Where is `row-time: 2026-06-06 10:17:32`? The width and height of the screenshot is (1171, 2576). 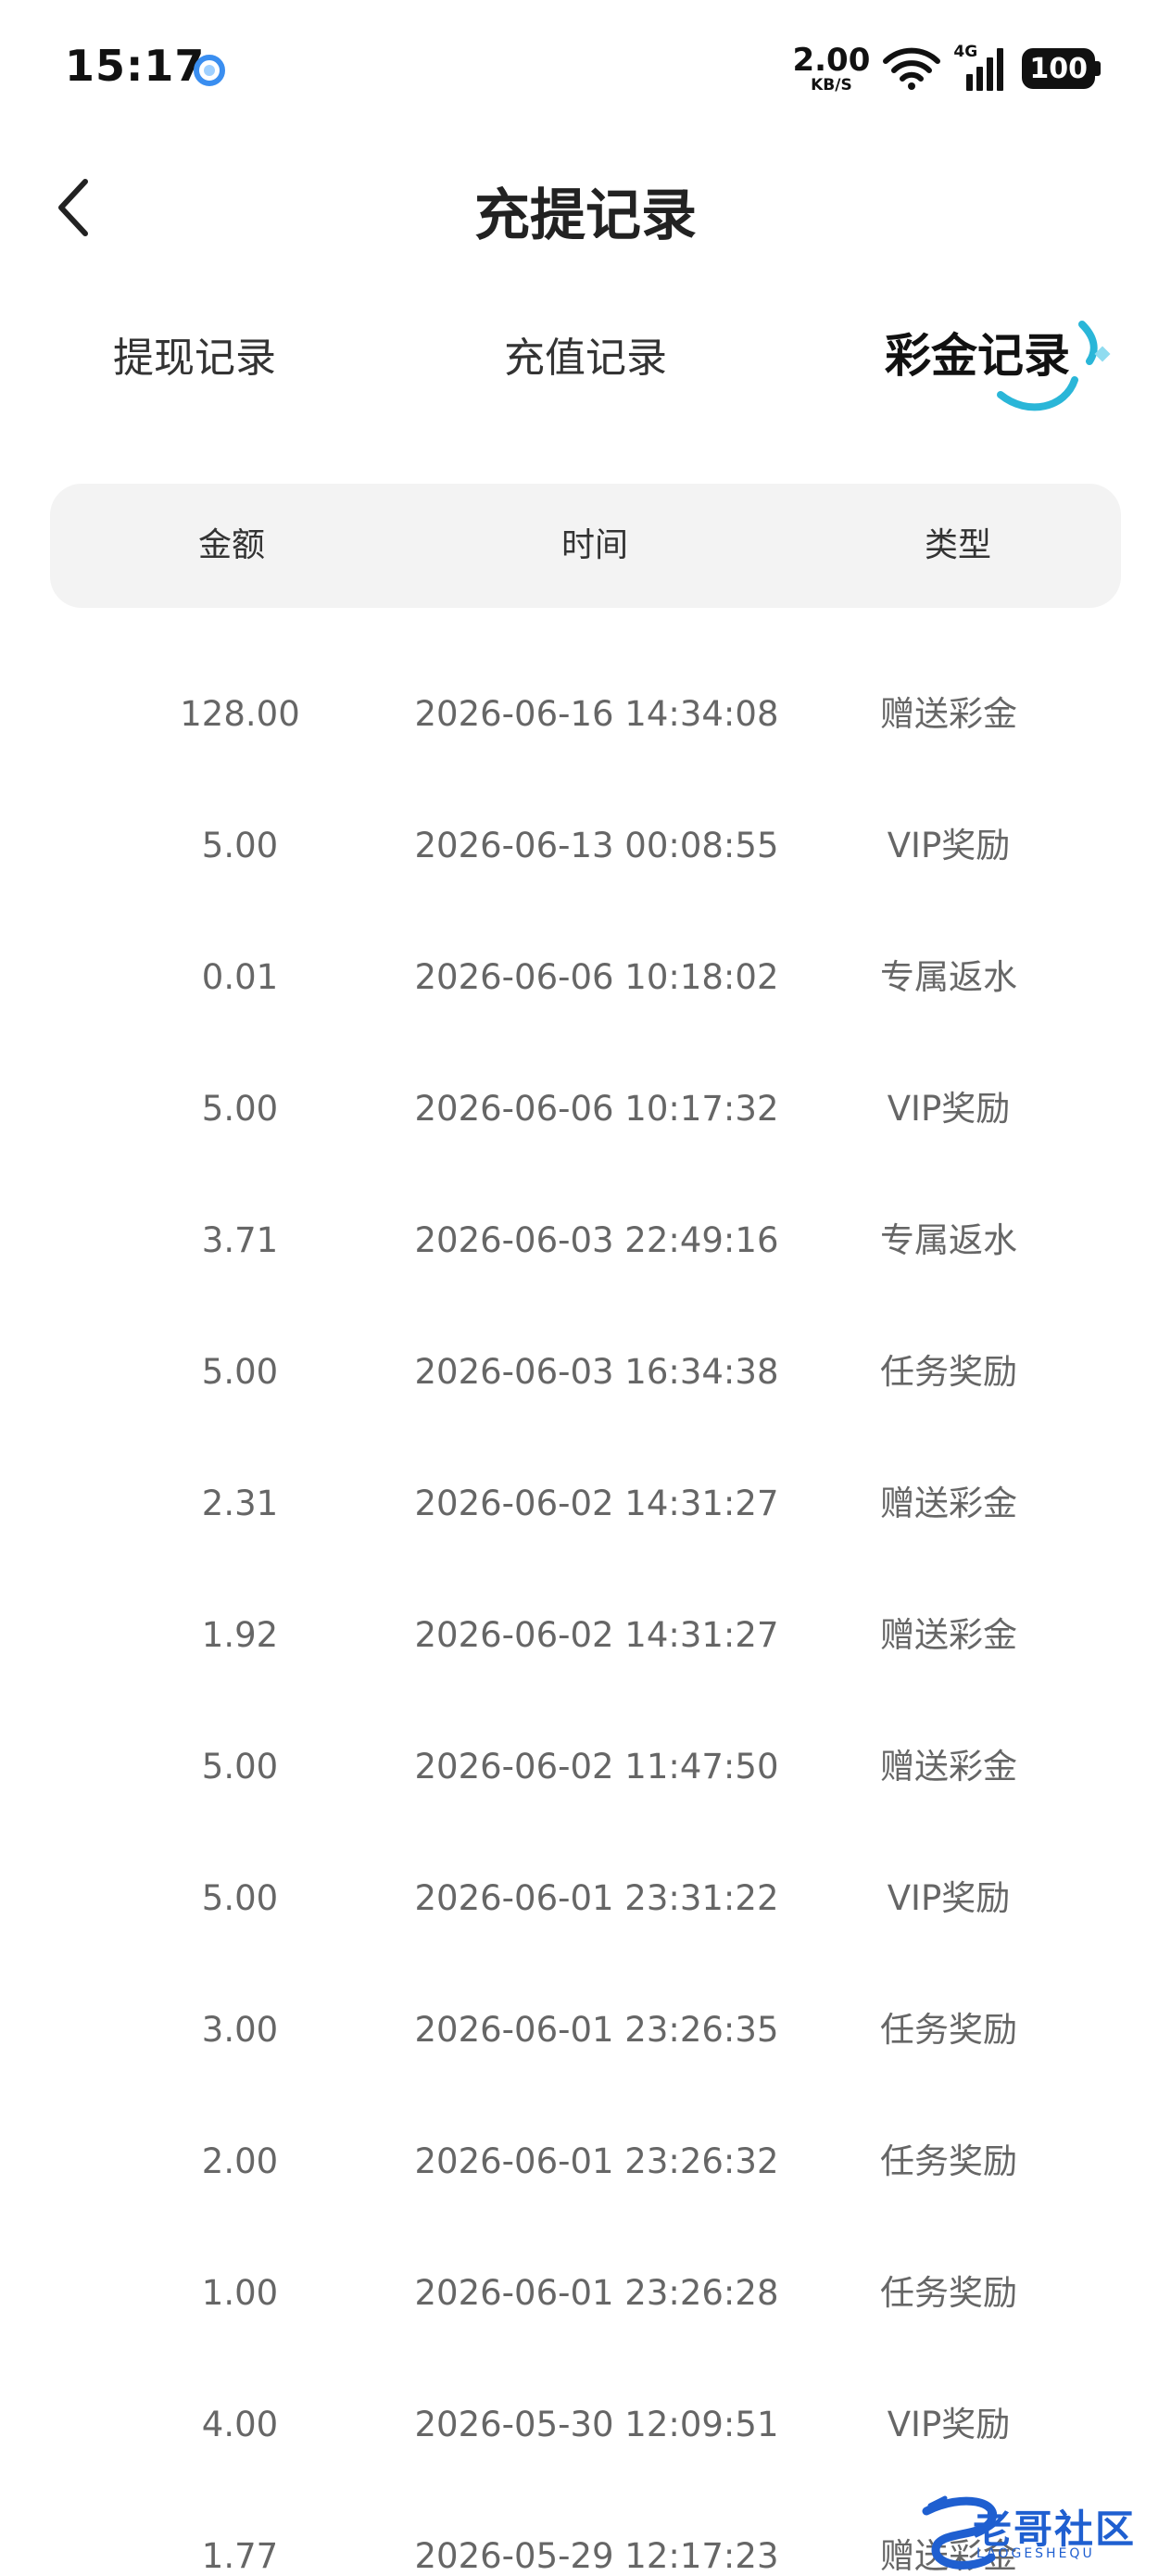
row-time: 2026-06-06 10:17:32 is located at coordinates (597, 1109).